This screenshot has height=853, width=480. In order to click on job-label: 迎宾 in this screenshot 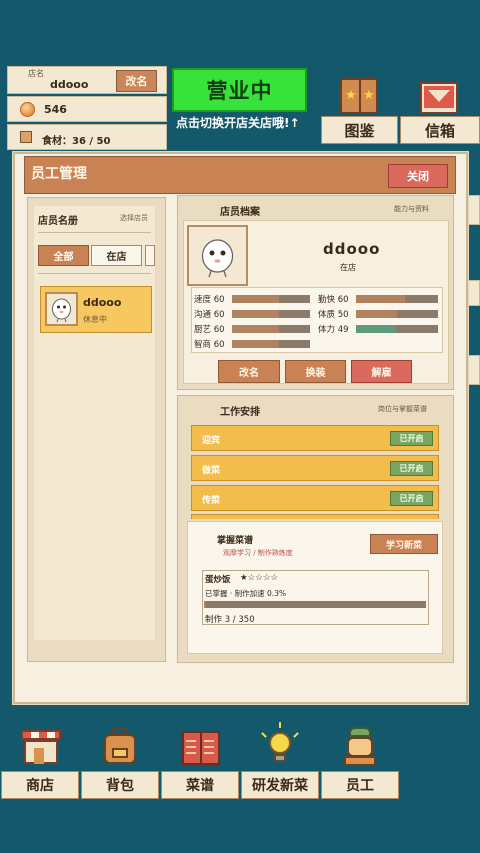, I will do `click(211, 441)`.